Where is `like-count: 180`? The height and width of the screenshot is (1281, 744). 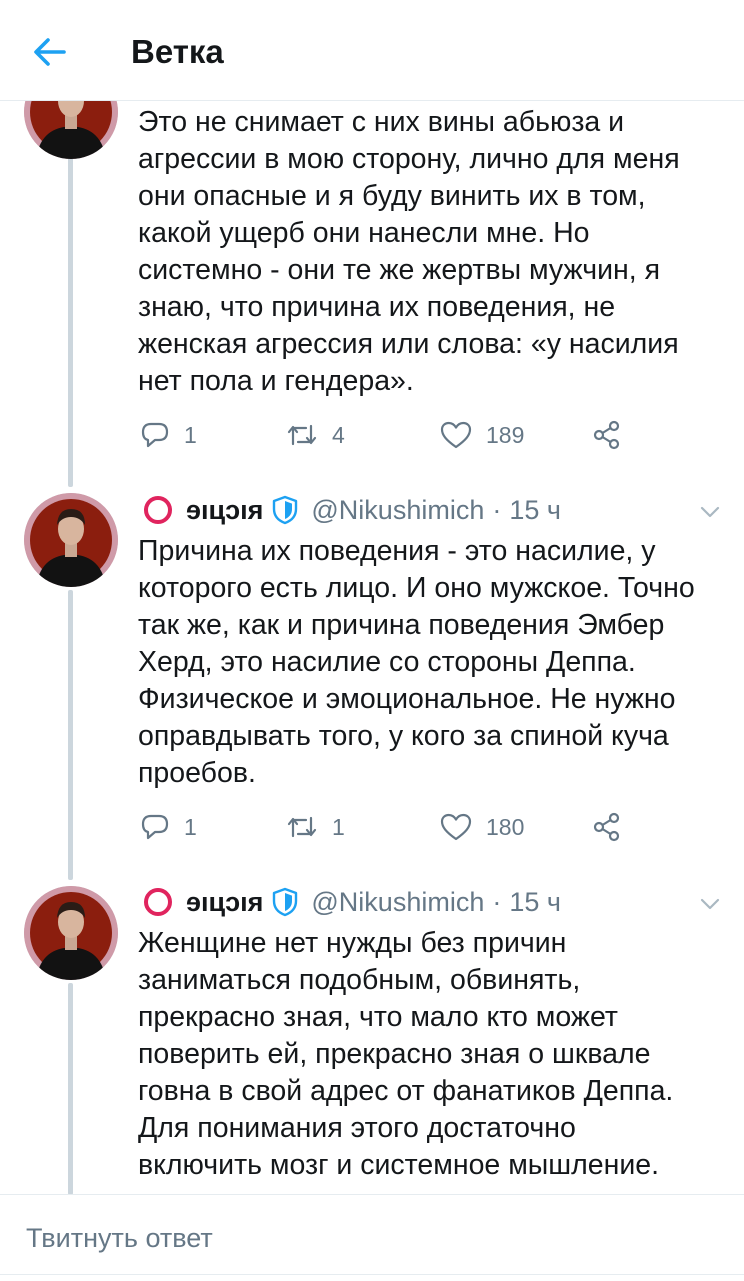
like-count: 180 is located at coordinates (505, 826).